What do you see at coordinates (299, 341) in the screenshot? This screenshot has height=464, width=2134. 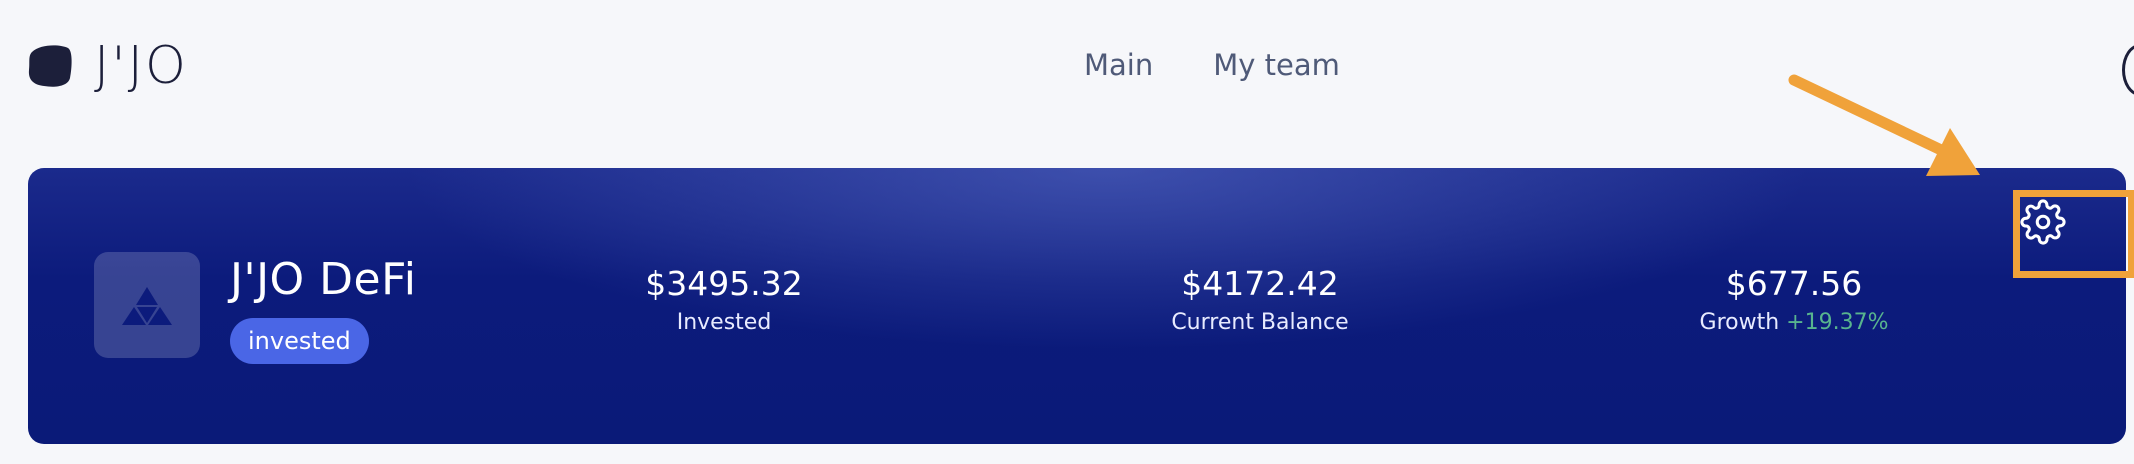 I see `status-badge: invested` at bounding box center [299, 341].